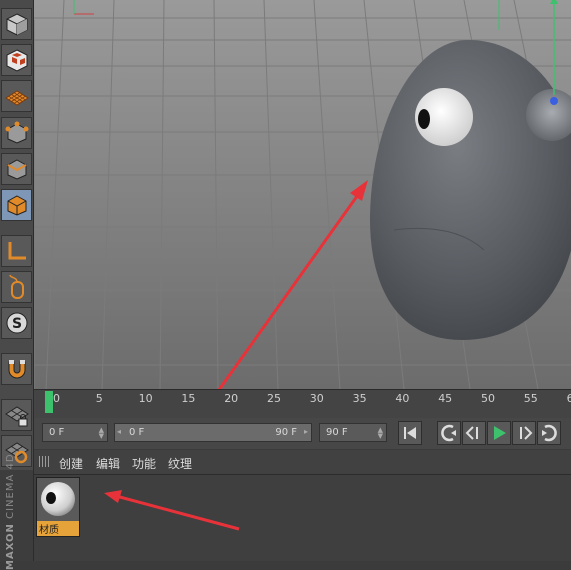  What do you see at coordinates (286, 432) in the screenshot?
I see `range-end-value: 90 F` at bounding box center [286, 432].